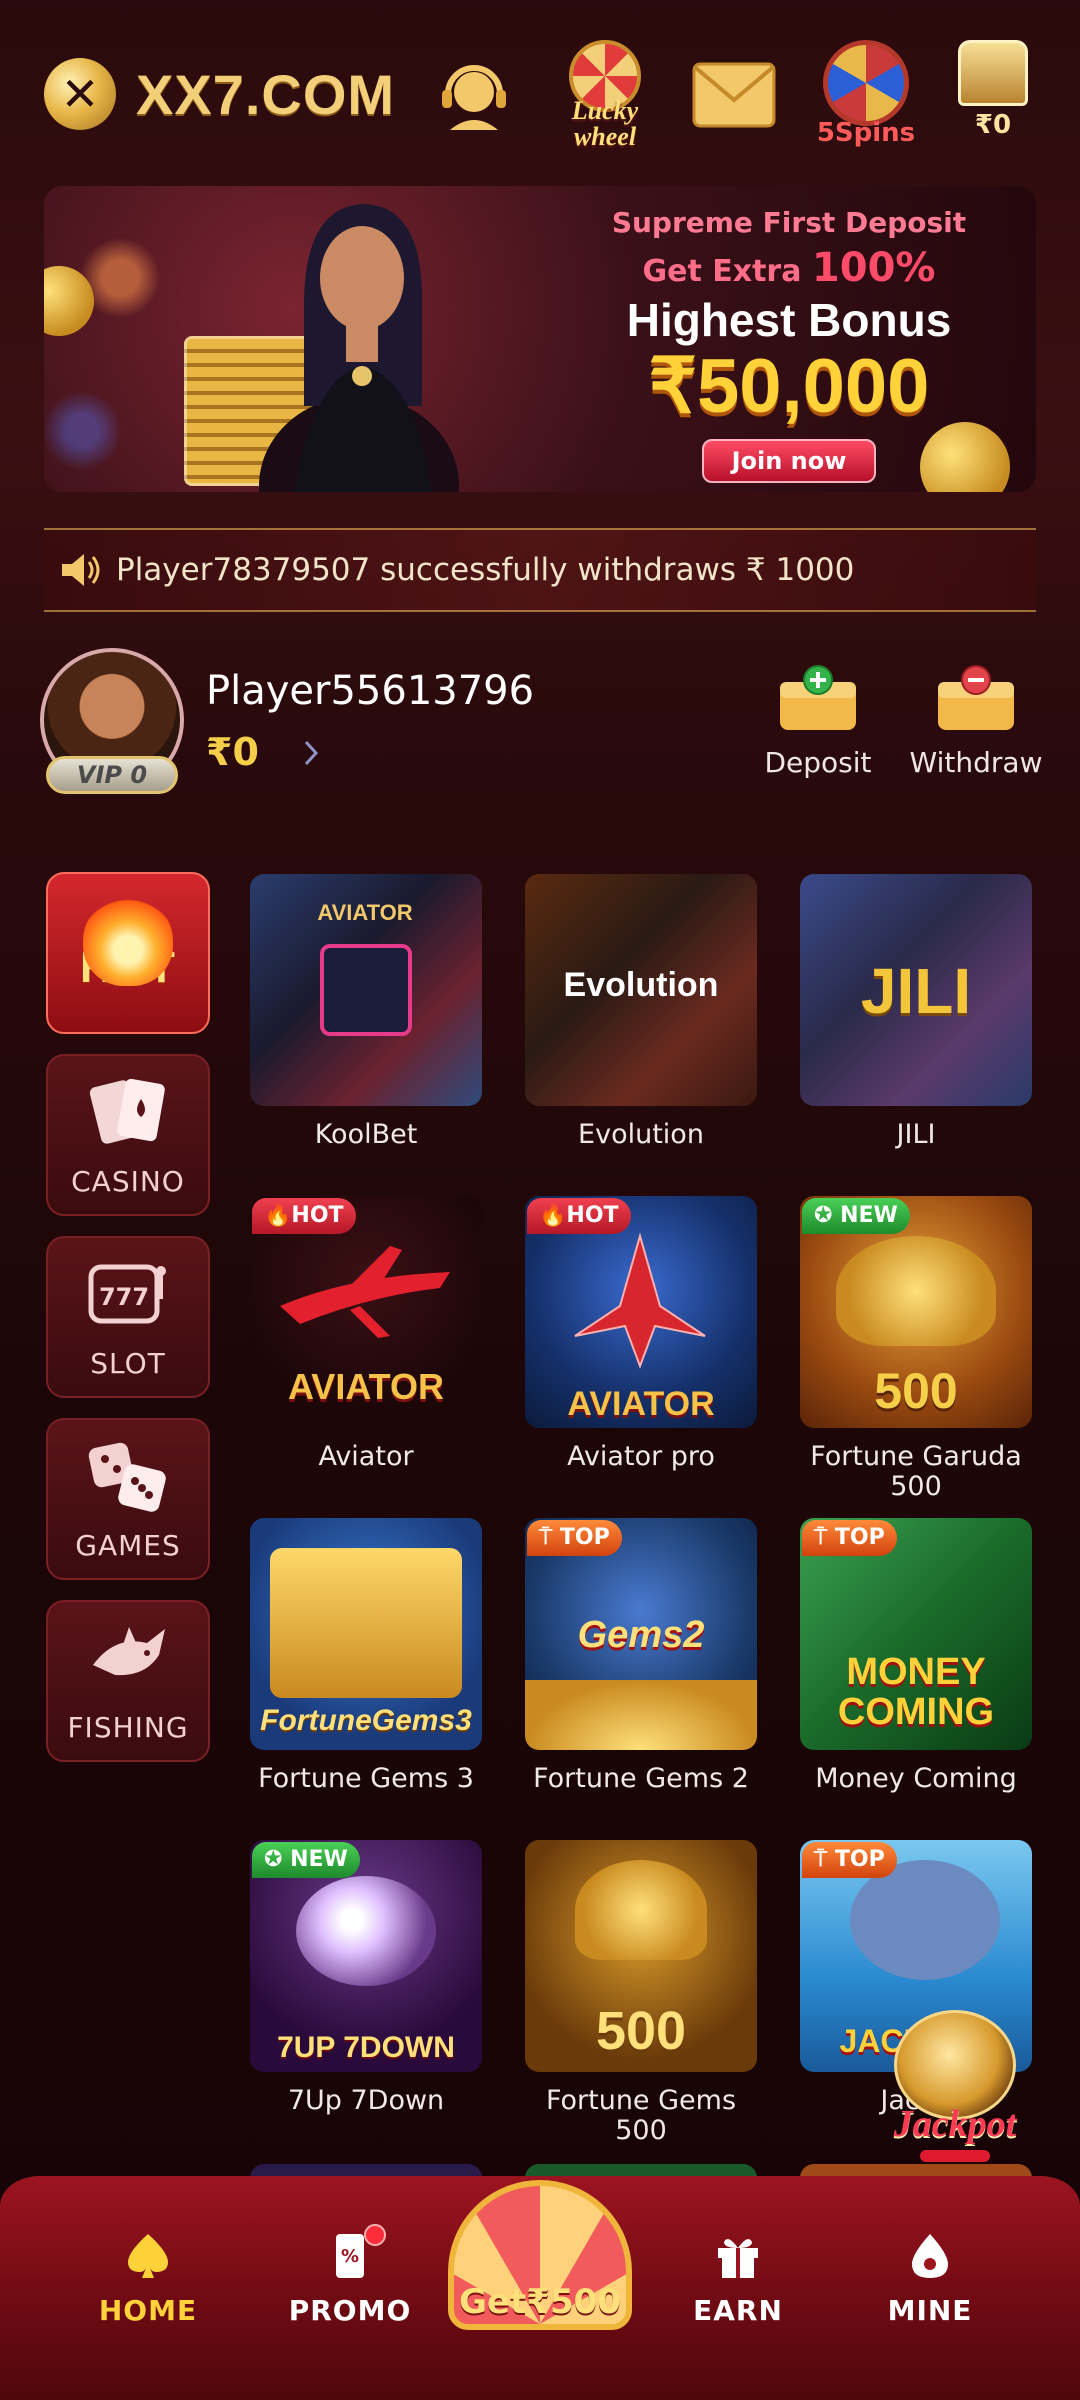  Describe the element at coordinates (366, 1623) in the screenshot. I see `gem-chest-image` at that location.